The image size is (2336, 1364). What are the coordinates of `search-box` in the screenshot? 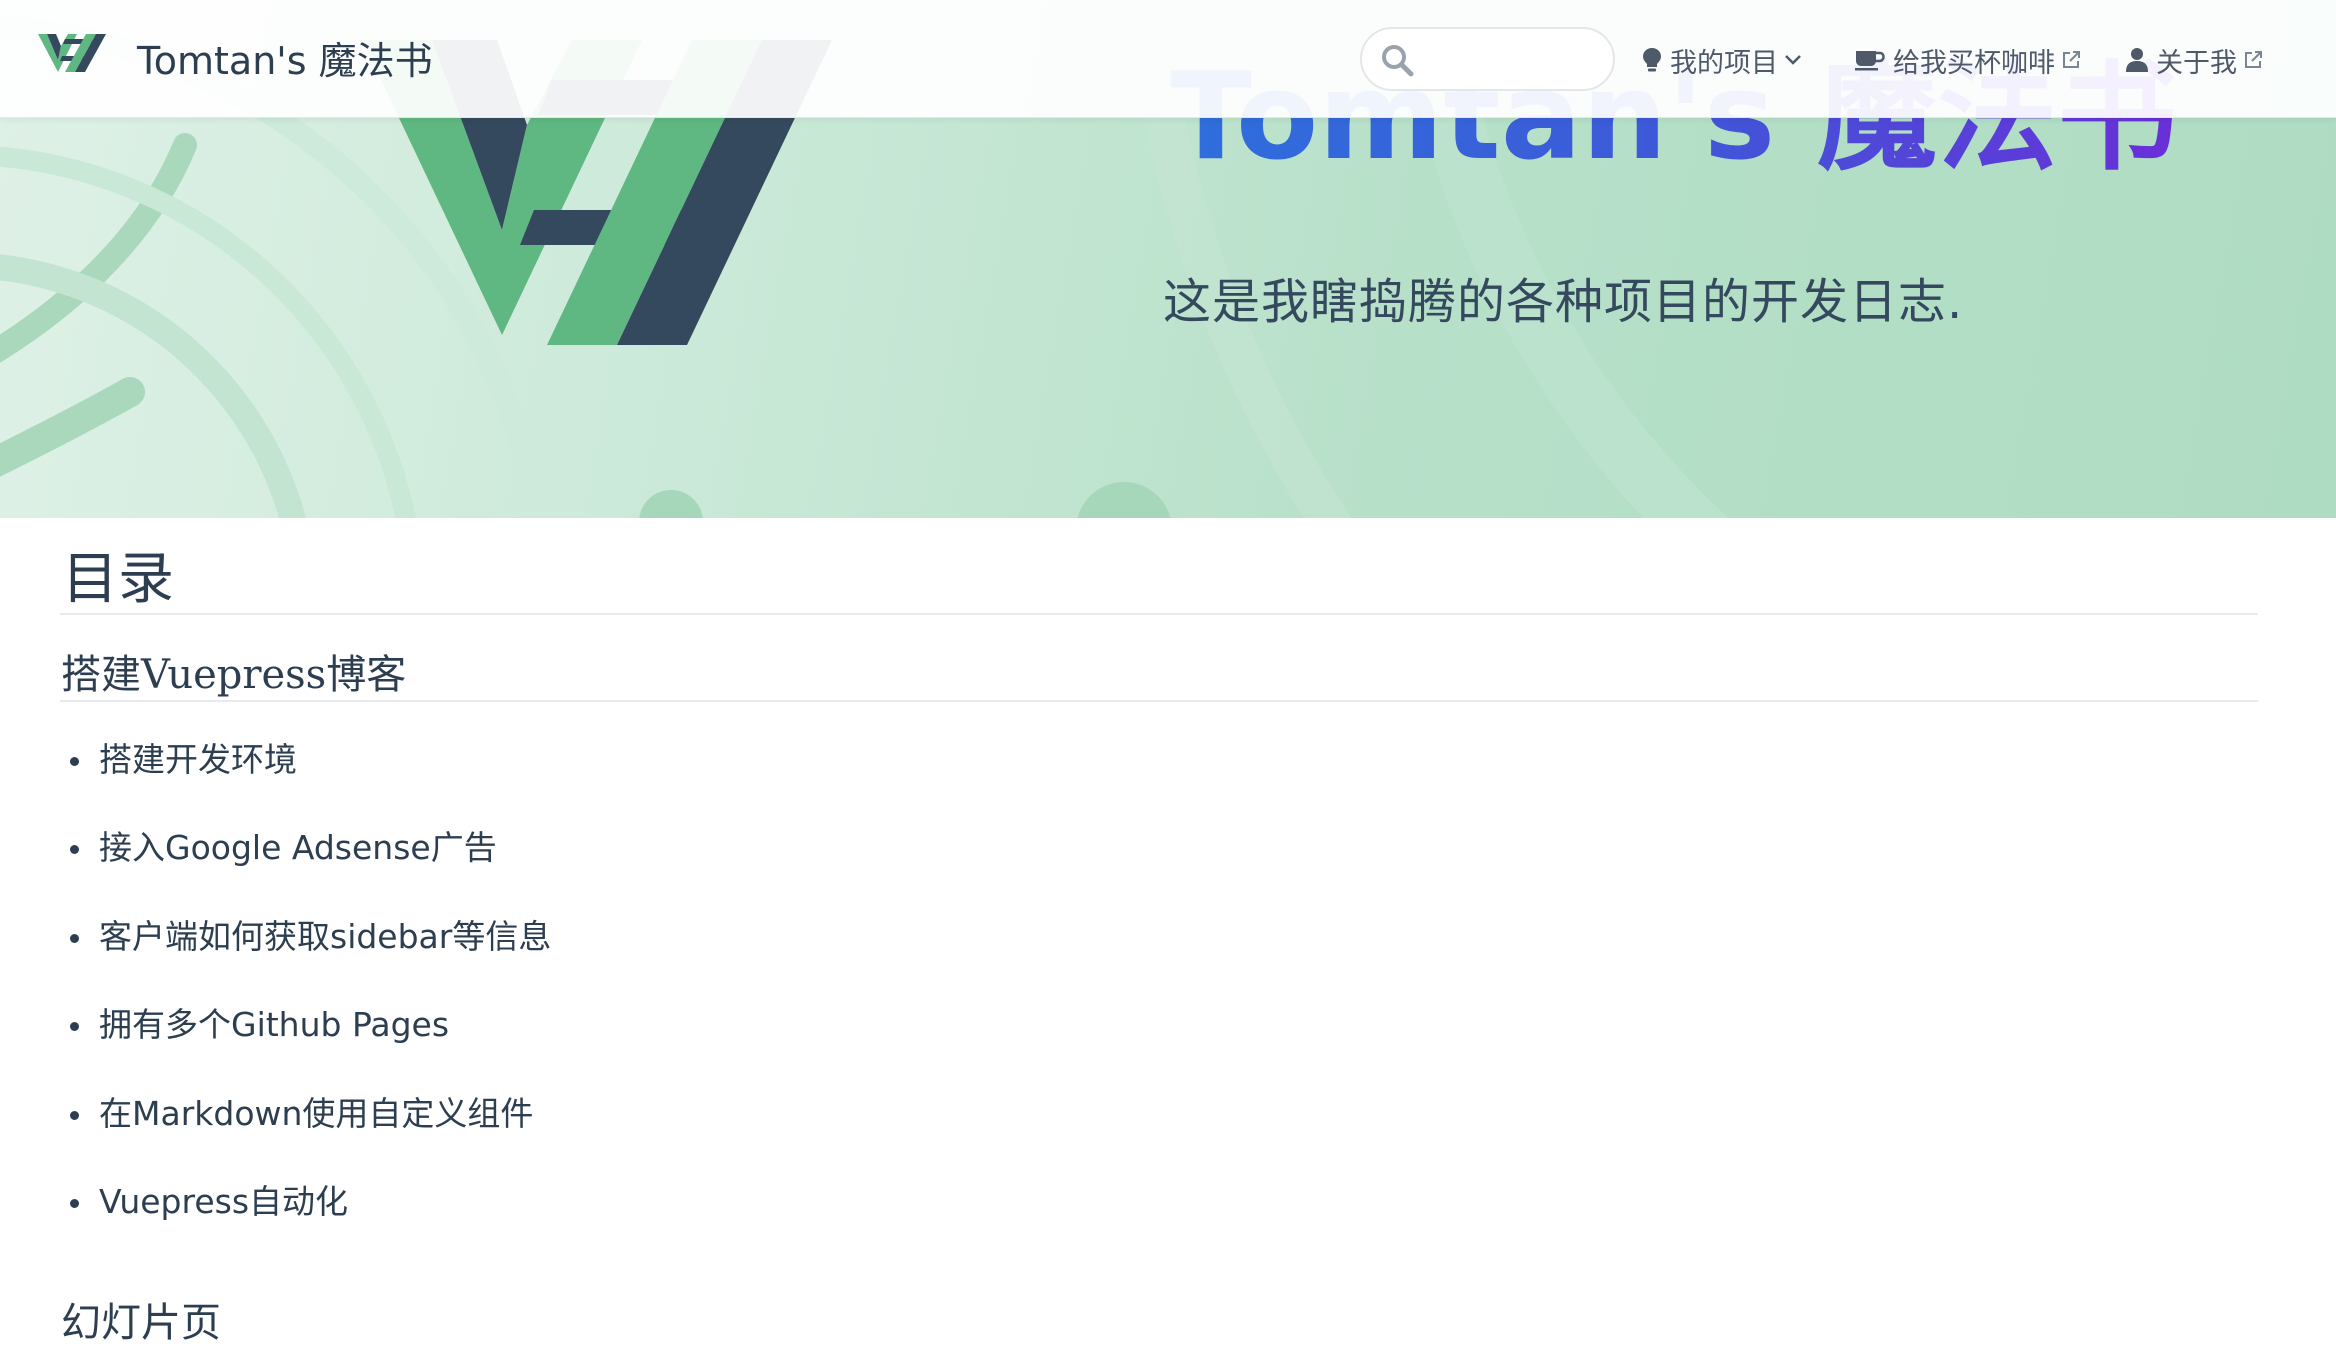 It's located at (1487, 59).